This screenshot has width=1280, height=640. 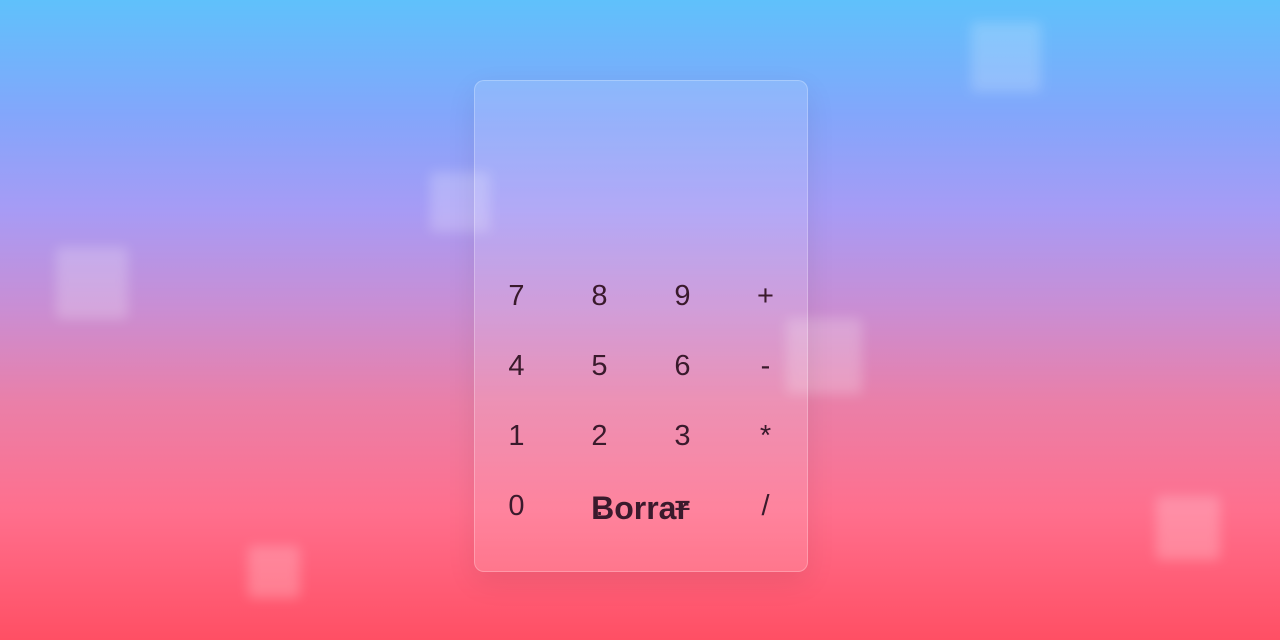 I want to click on key-3: 3, so click(x=682, y=436).